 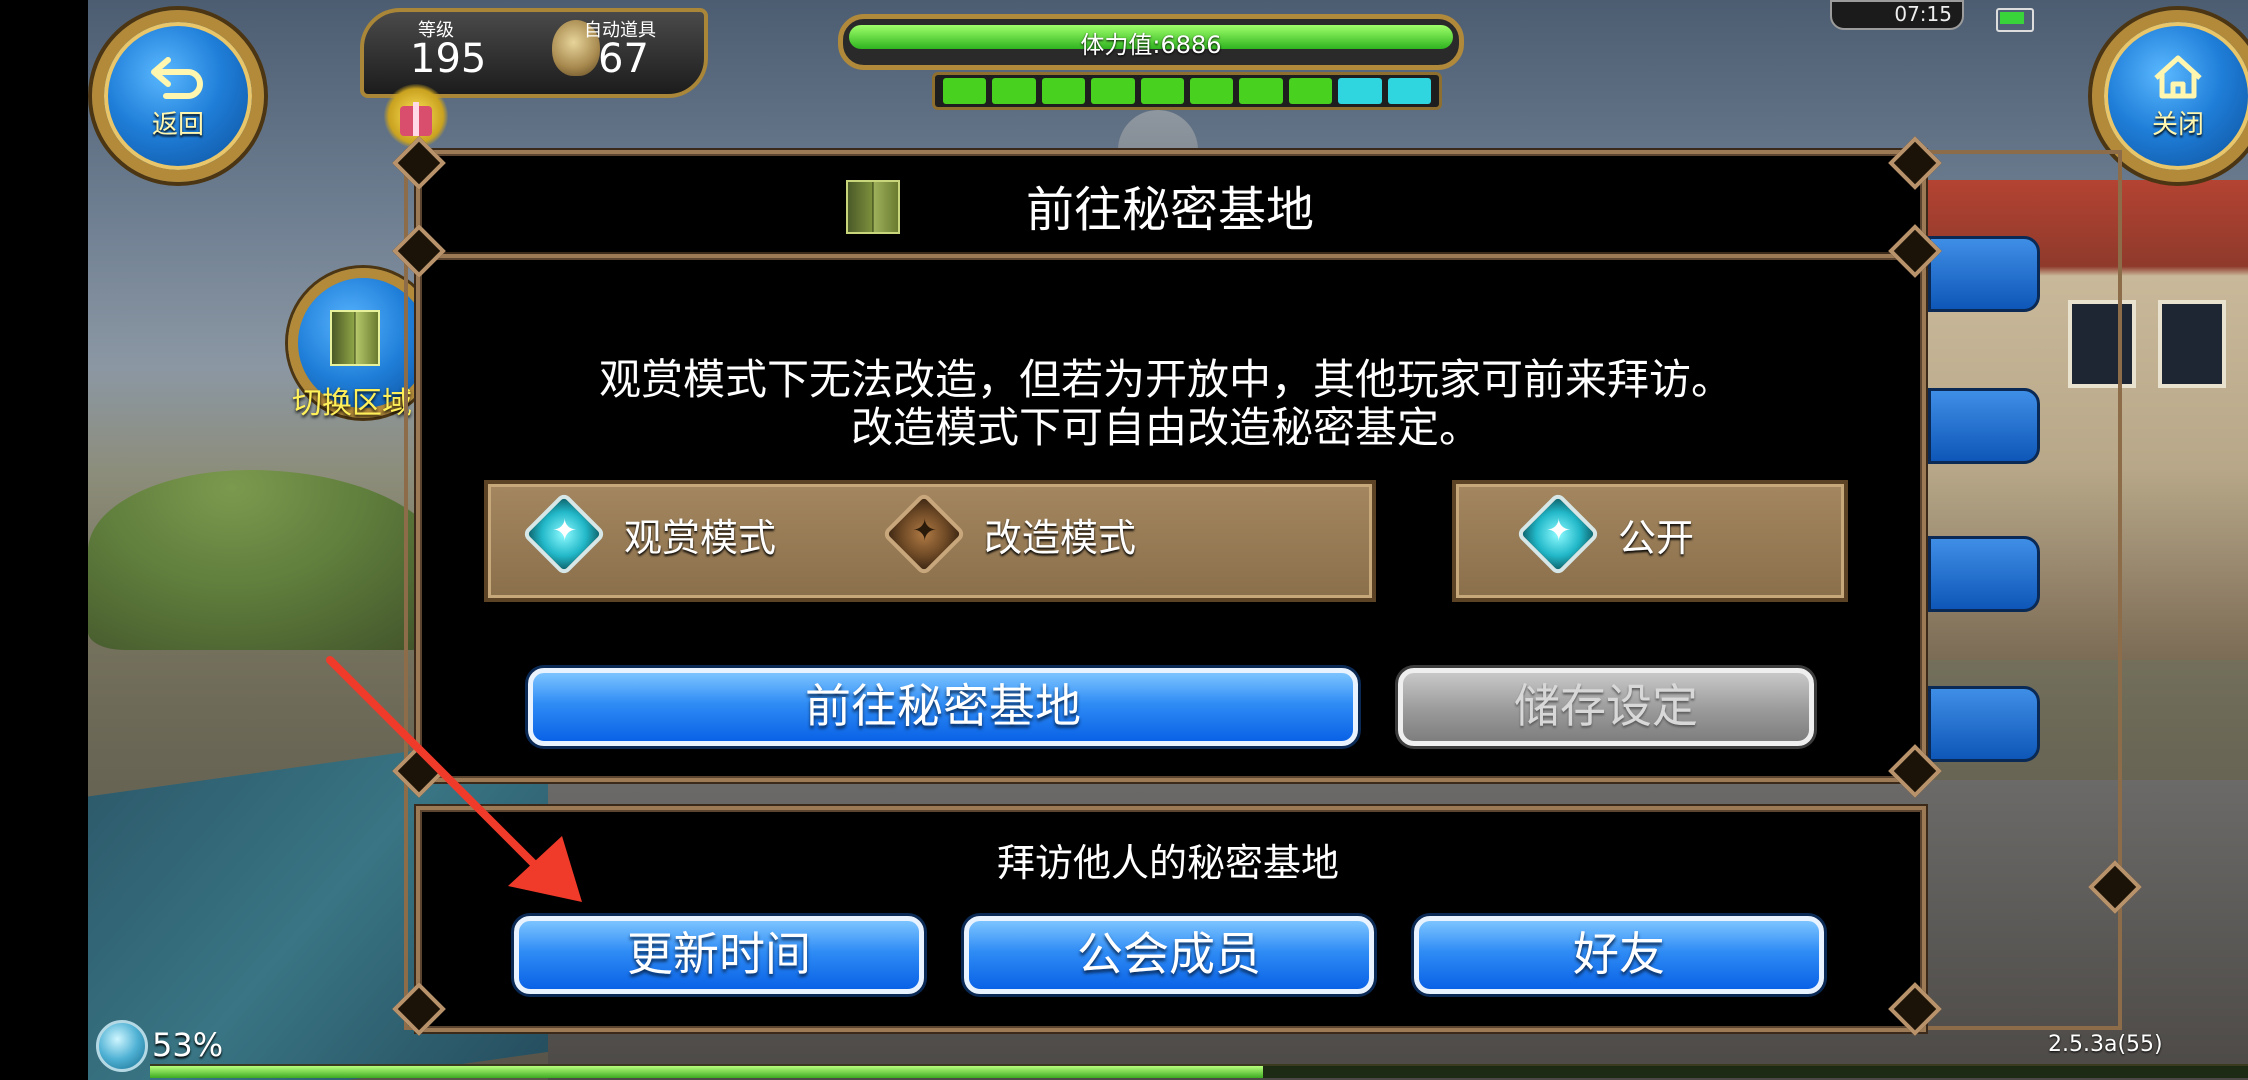 What do you see at coordinates (564, 534) in the screenshot?
I see `view-mode-gem-icon` at bounding box center [564, 534].